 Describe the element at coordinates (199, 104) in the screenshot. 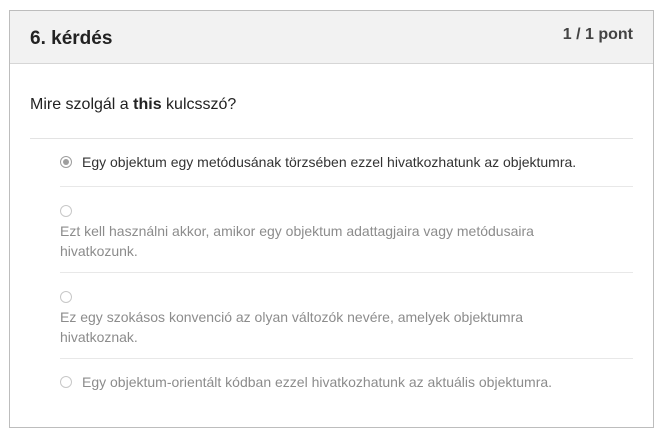

I see `question-text-after: kulcsszó?` at that location.